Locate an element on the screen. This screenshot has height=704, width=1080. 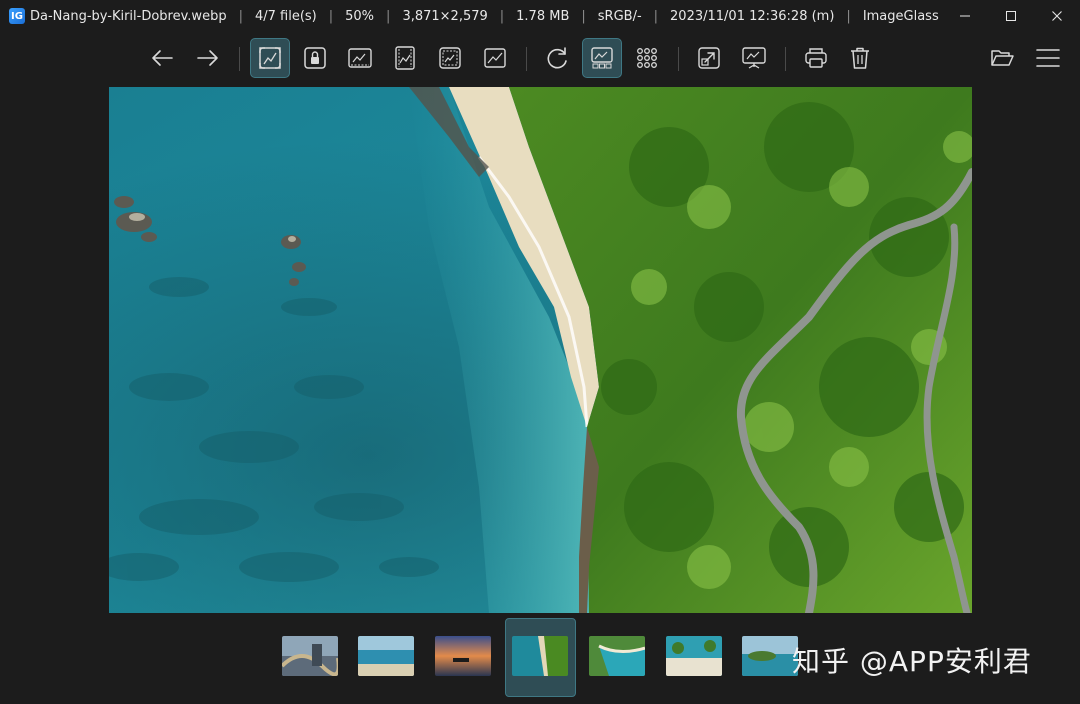
menu-button is located at coordinates (1048, 58).